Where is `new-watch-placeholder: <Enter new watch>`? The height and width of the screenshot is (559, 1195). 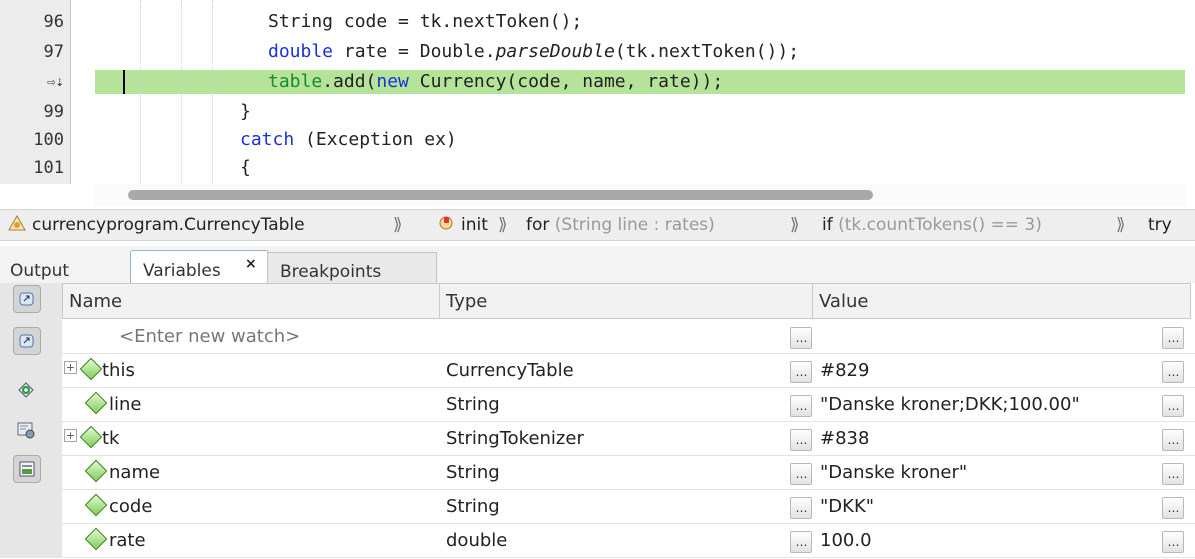
new-watch-placeholder: <Enter new watch> is located at coordinates (209, 336).